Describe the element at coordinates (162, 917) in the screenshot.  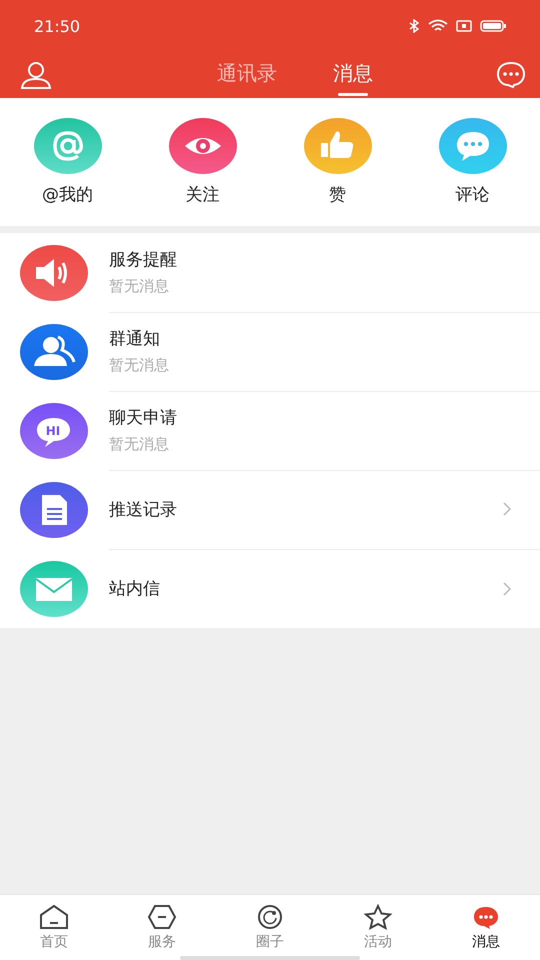
I see `hexagon-icon` at that location.